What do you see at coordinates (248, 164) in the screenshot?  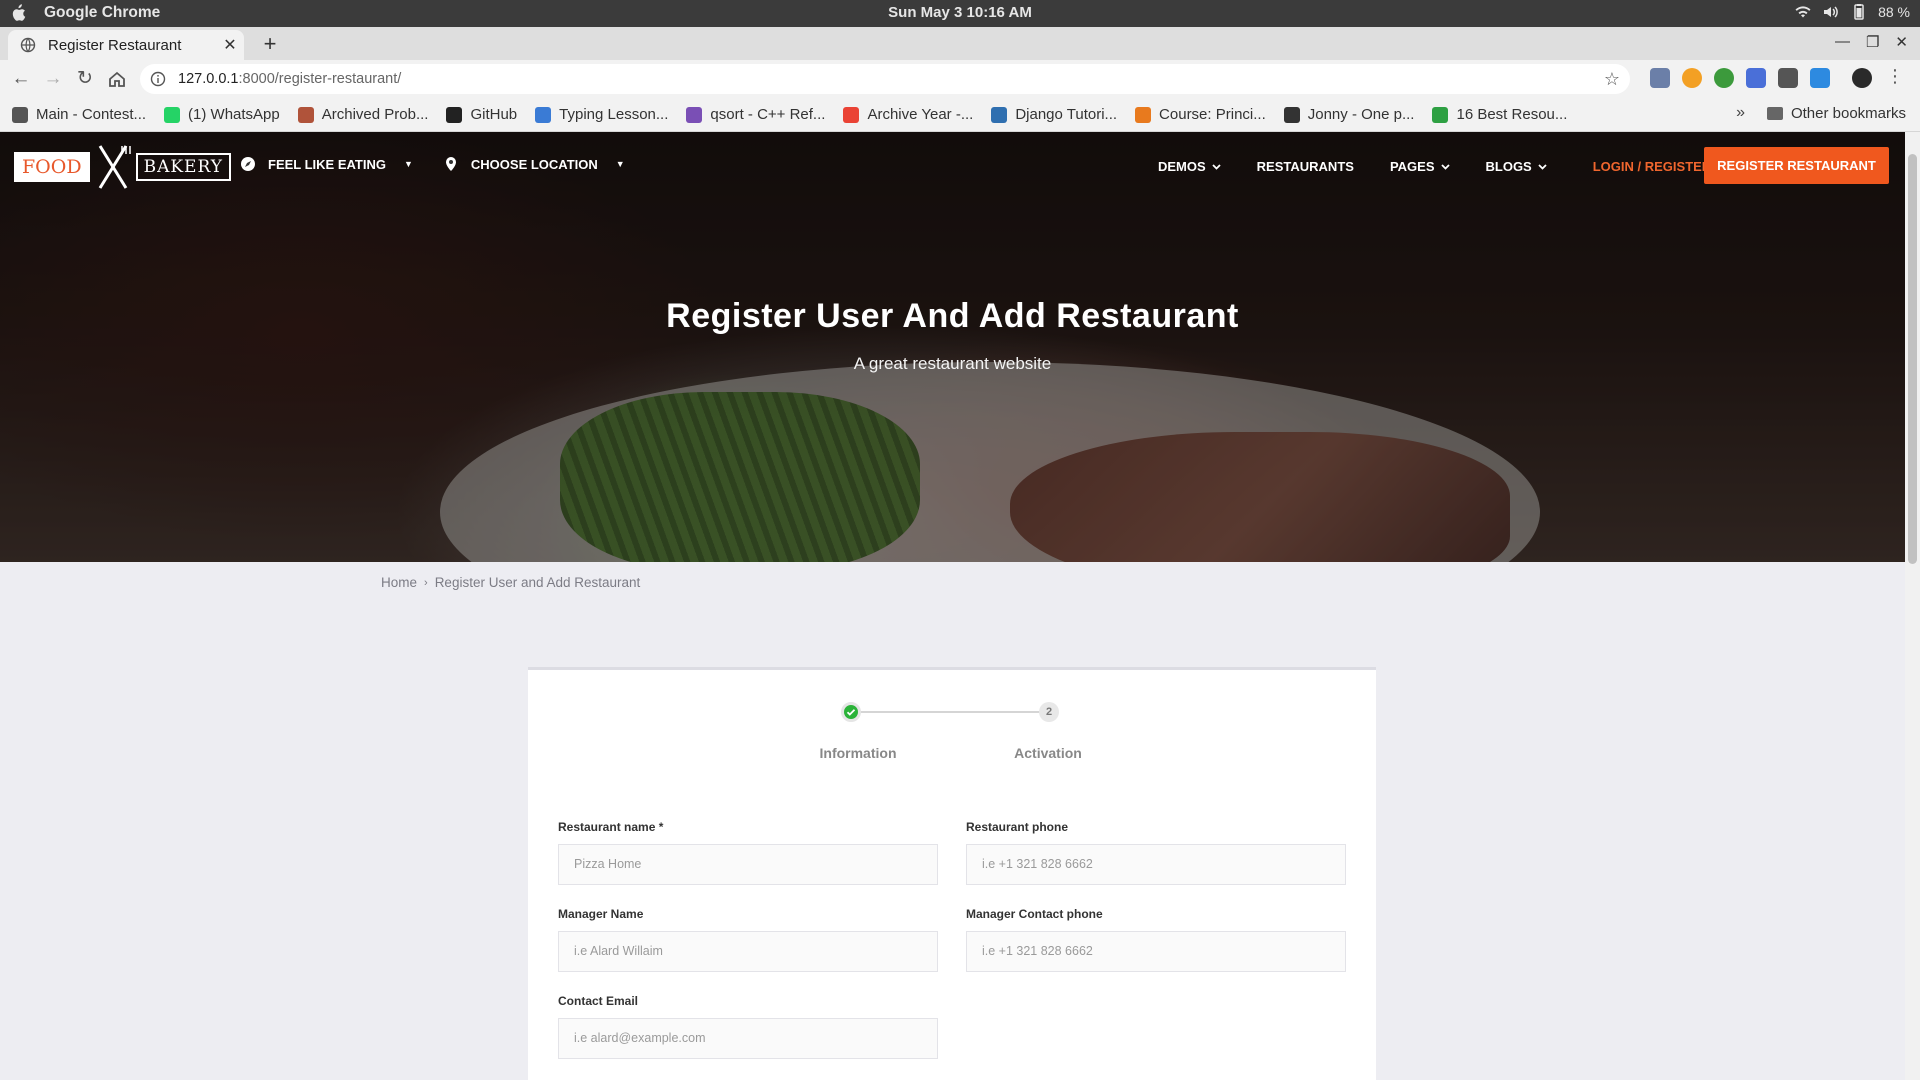 I see `compass-icon` at bounding box center [248, 164].